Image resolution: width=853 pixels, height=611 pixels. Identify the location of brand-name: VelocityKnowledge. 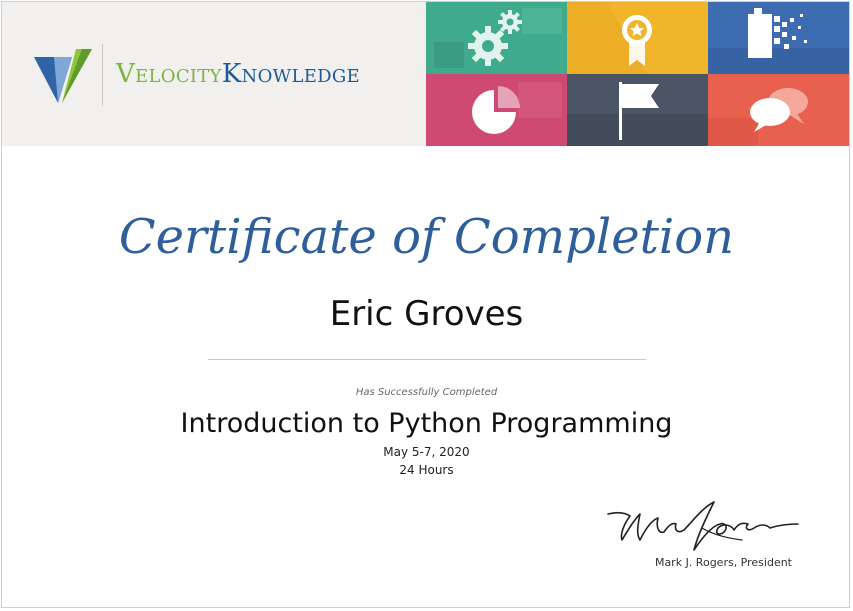
(238, 74).